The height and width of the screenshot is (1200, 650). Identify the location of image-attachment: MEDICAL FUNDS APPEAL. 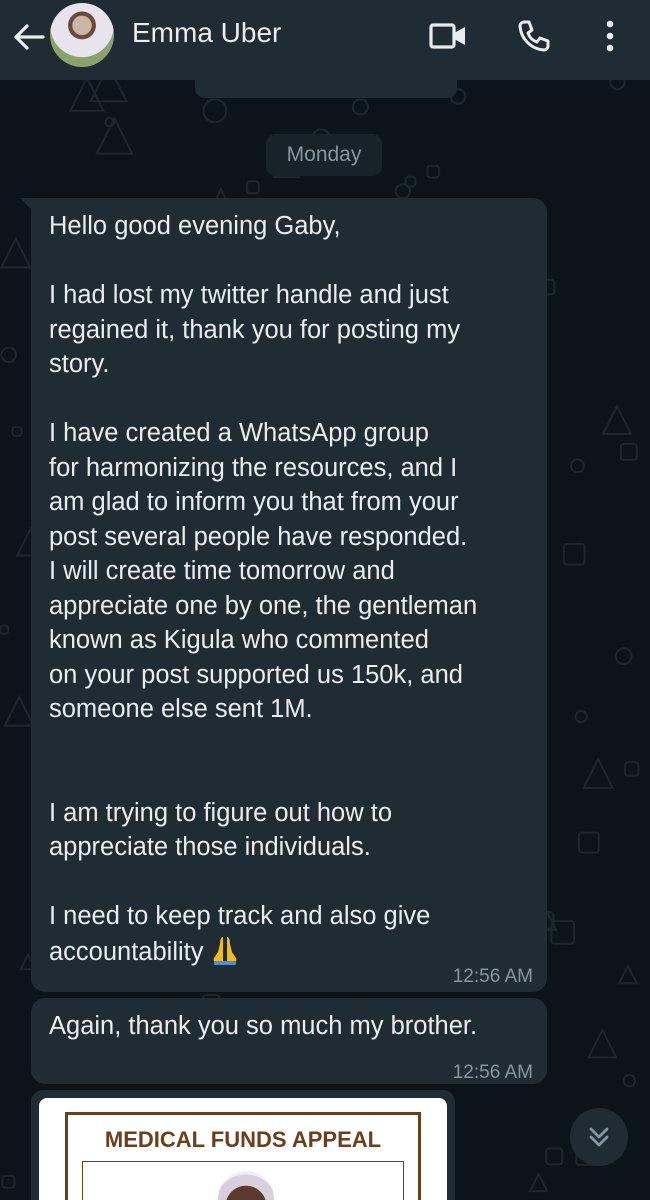
(243, 1149).